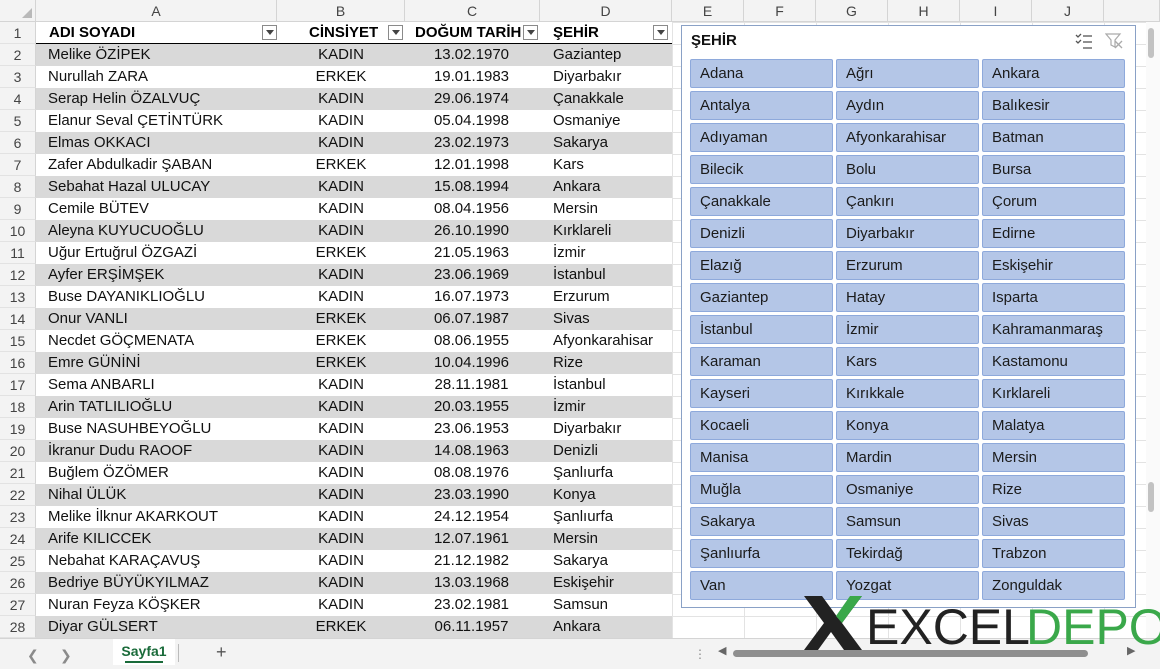 The height and width of the screenshot is (669, 1160). Describe the element at coordinates (18, 605) in the screenshot. I see `row-header: 27` at that location.